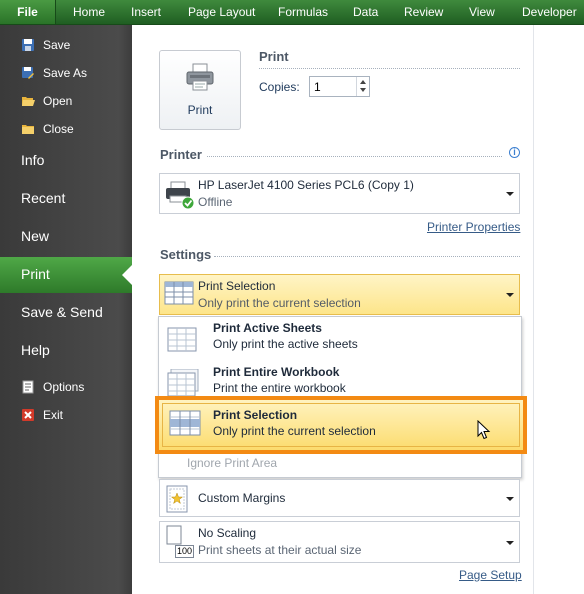 This screenshot has height=594, width=584. I want to click on settings-heading: Settings, so click(186, 254).